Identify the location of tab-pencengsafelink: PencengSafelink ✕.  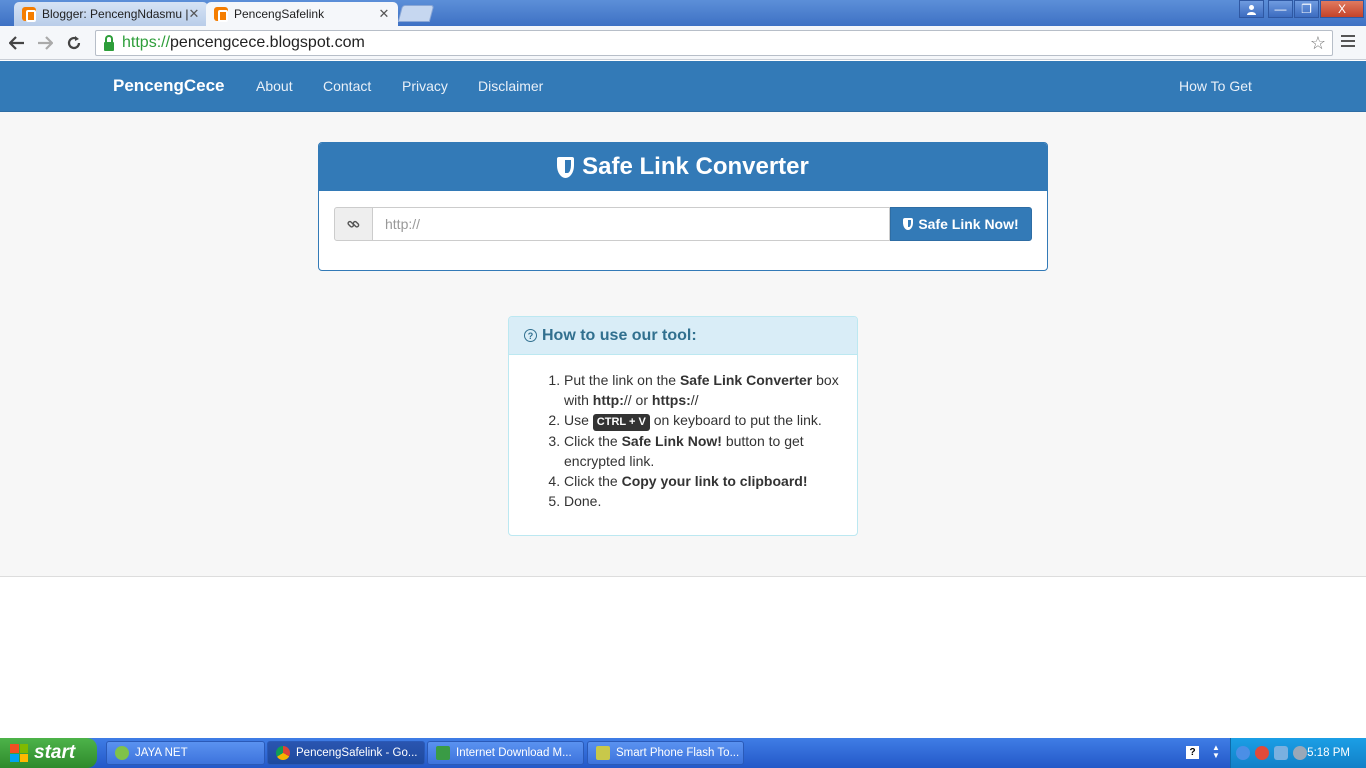
(302, 14).